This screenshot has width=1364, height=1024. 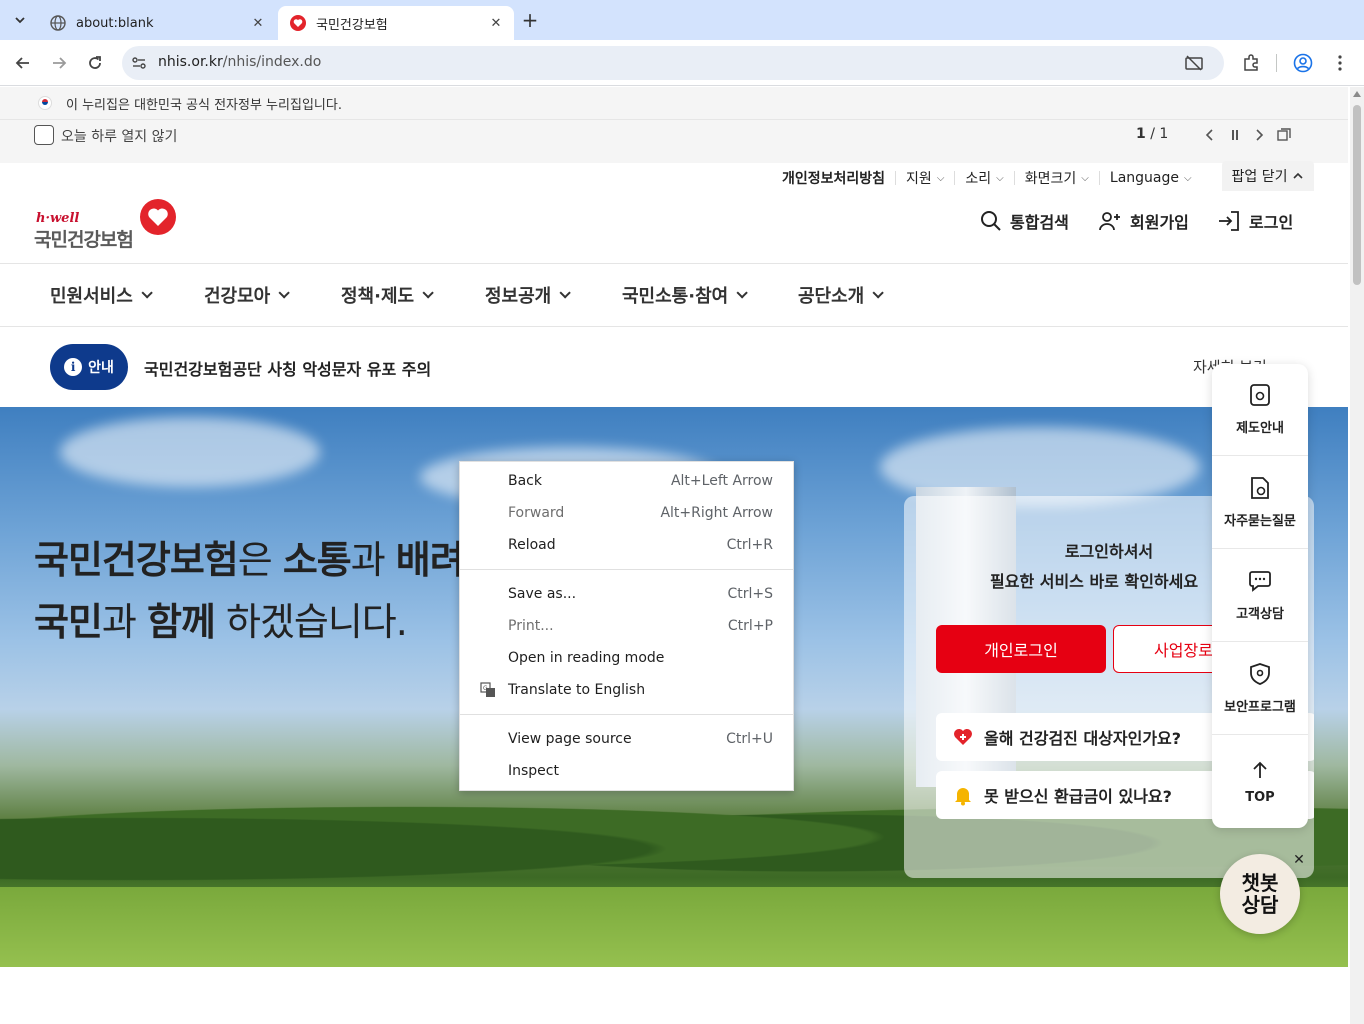 What do you see at coordinates (528, 295) in the screenshot?
I see `gnb-info-disclosure: 정보공개` at bounding box center [528, 295].